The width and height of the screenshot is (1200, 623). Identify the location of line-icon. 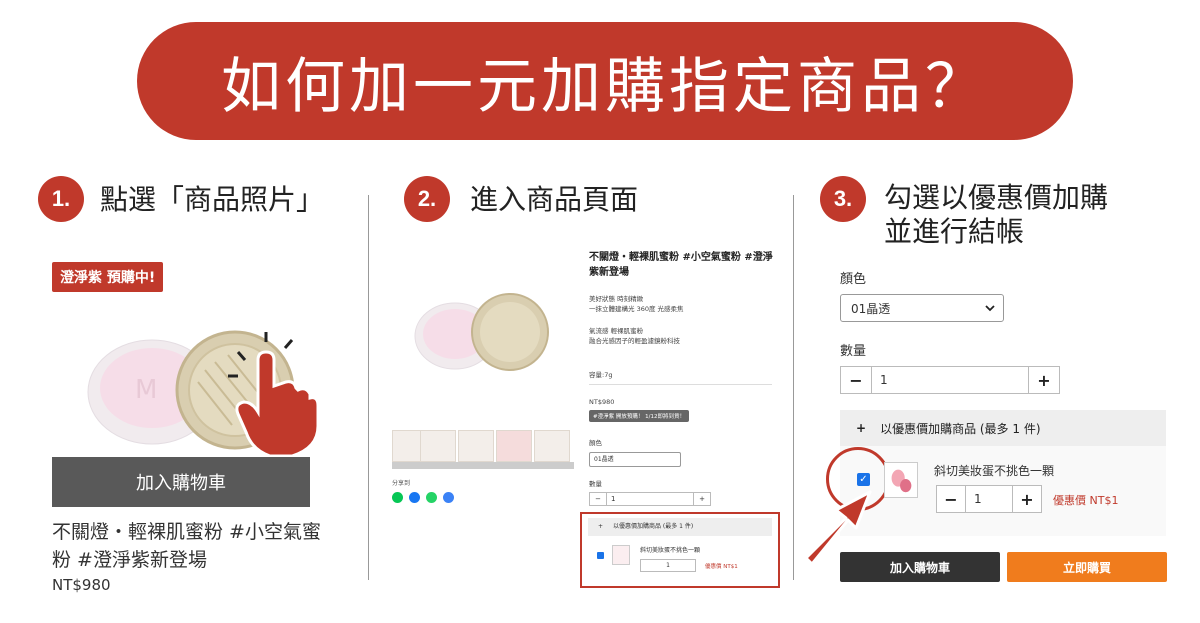
(397, 497).